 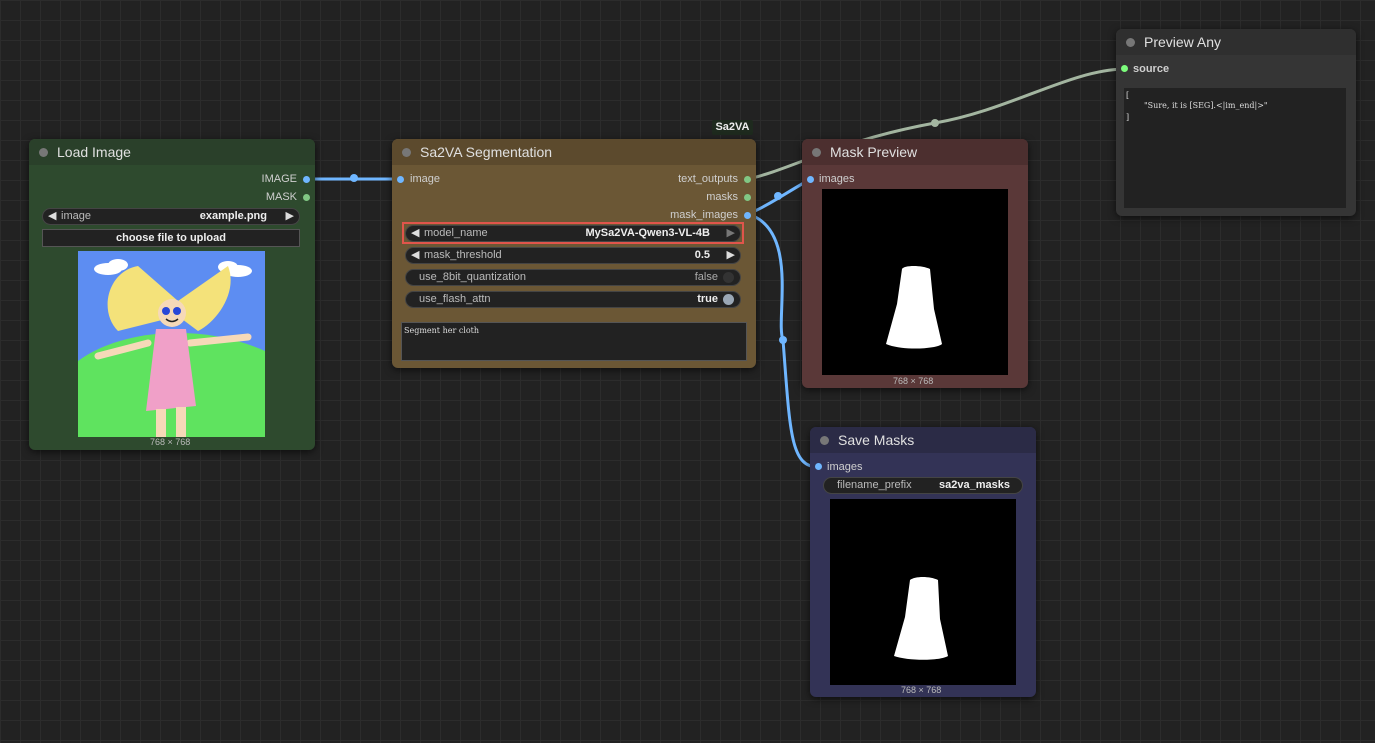 I want to click on preview-any-title-bar: Preview Any, so click(x=1236, y=42).